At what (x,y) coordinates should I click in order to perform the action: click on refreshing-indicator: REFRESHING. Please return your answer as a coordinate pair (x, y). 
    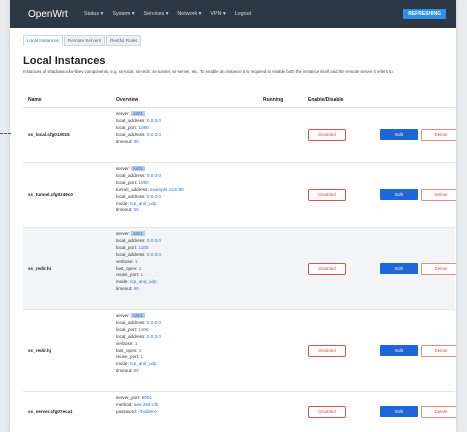
    Looking at the image, I should click on (424, 14).